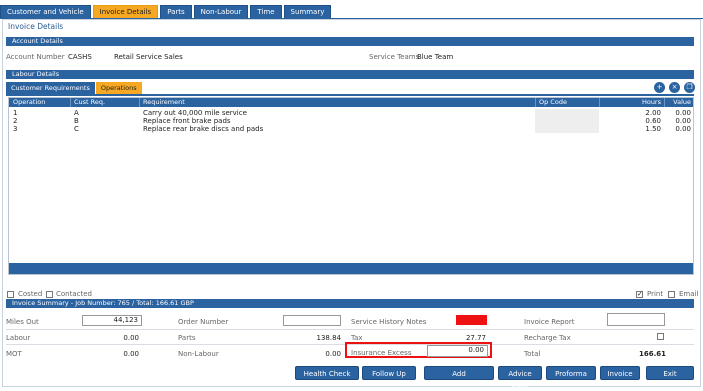 This screenshot has height=391, width=703. I want to click on costed-label: Costed, so click(30, 294).